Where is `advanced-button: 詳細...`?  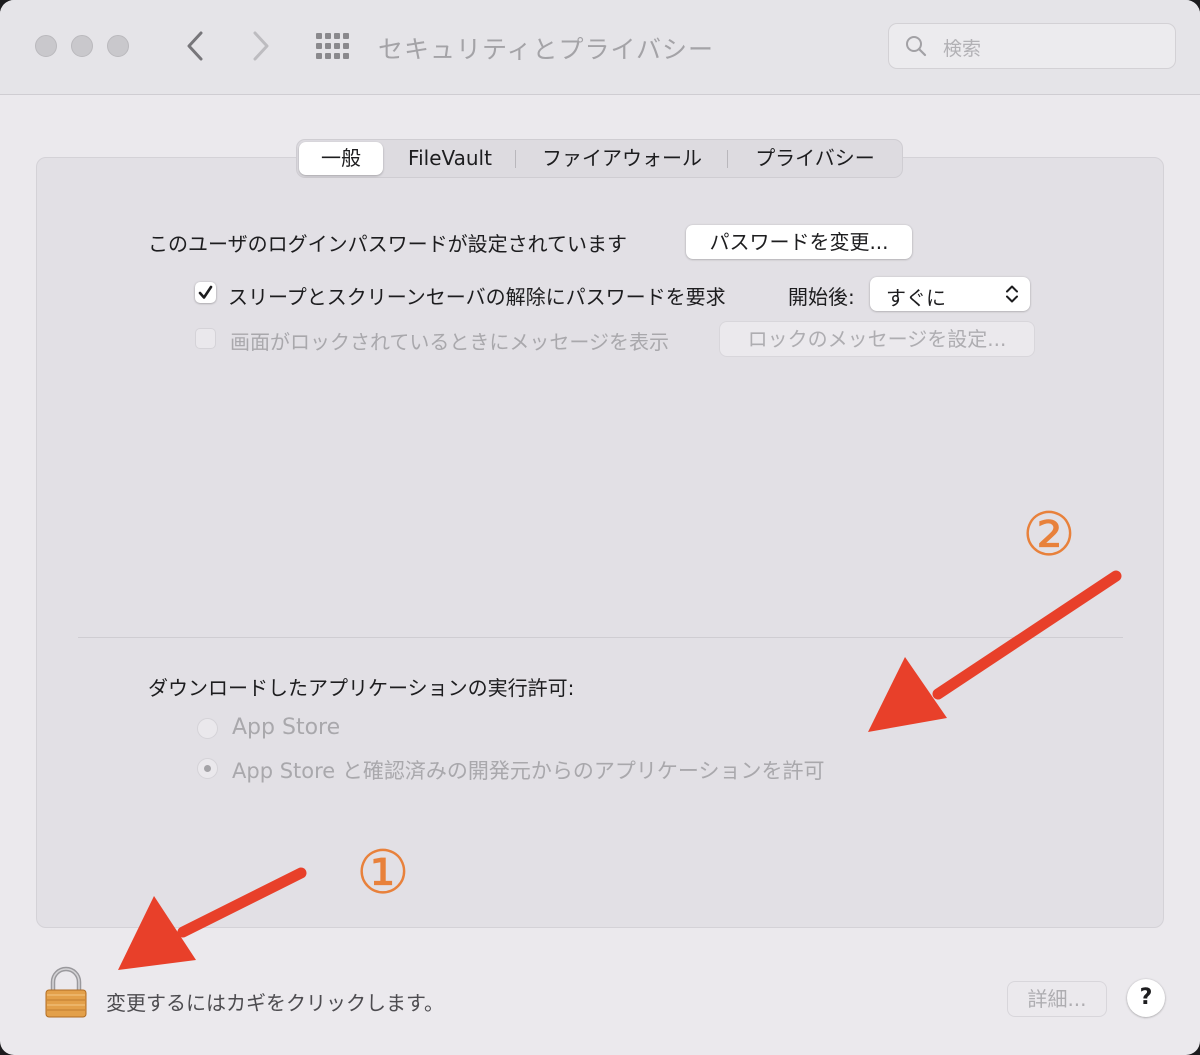
advanced-button: 詳細... is located at coordinates (1057, 999).